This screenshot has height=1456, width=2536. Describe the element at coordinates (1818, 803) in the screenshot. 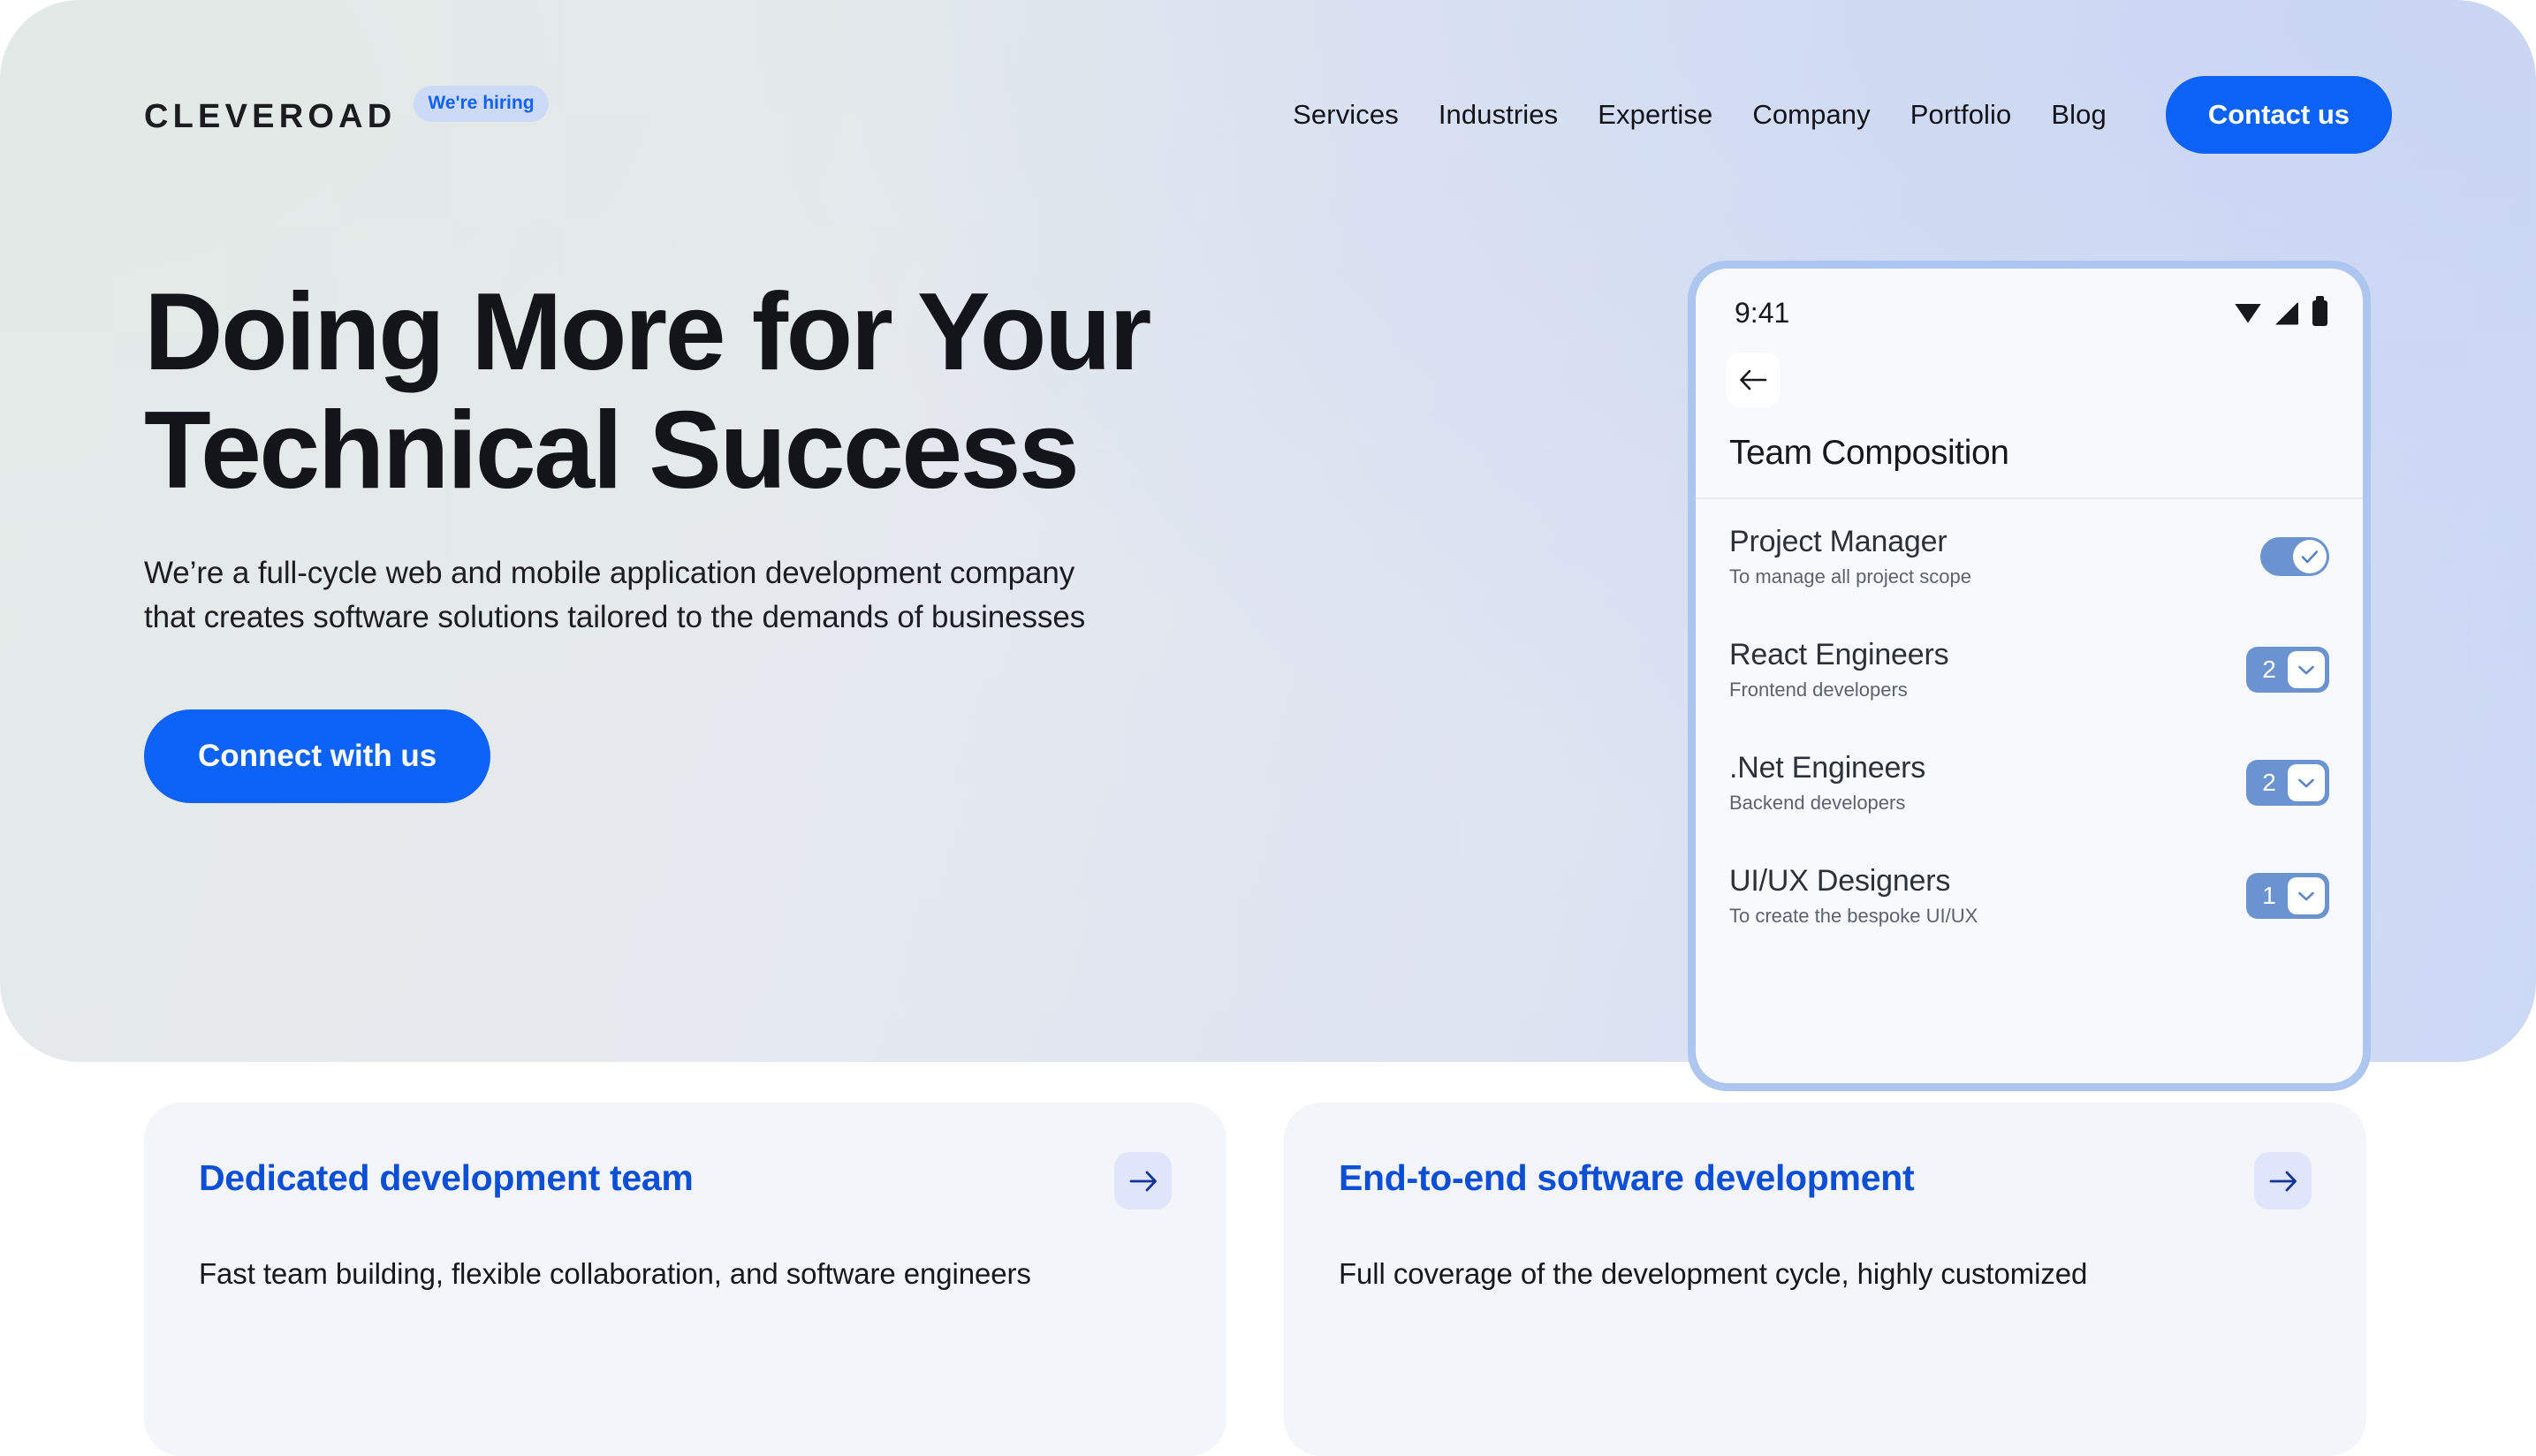

I see `role-subtitle: Backend developers` at that location.